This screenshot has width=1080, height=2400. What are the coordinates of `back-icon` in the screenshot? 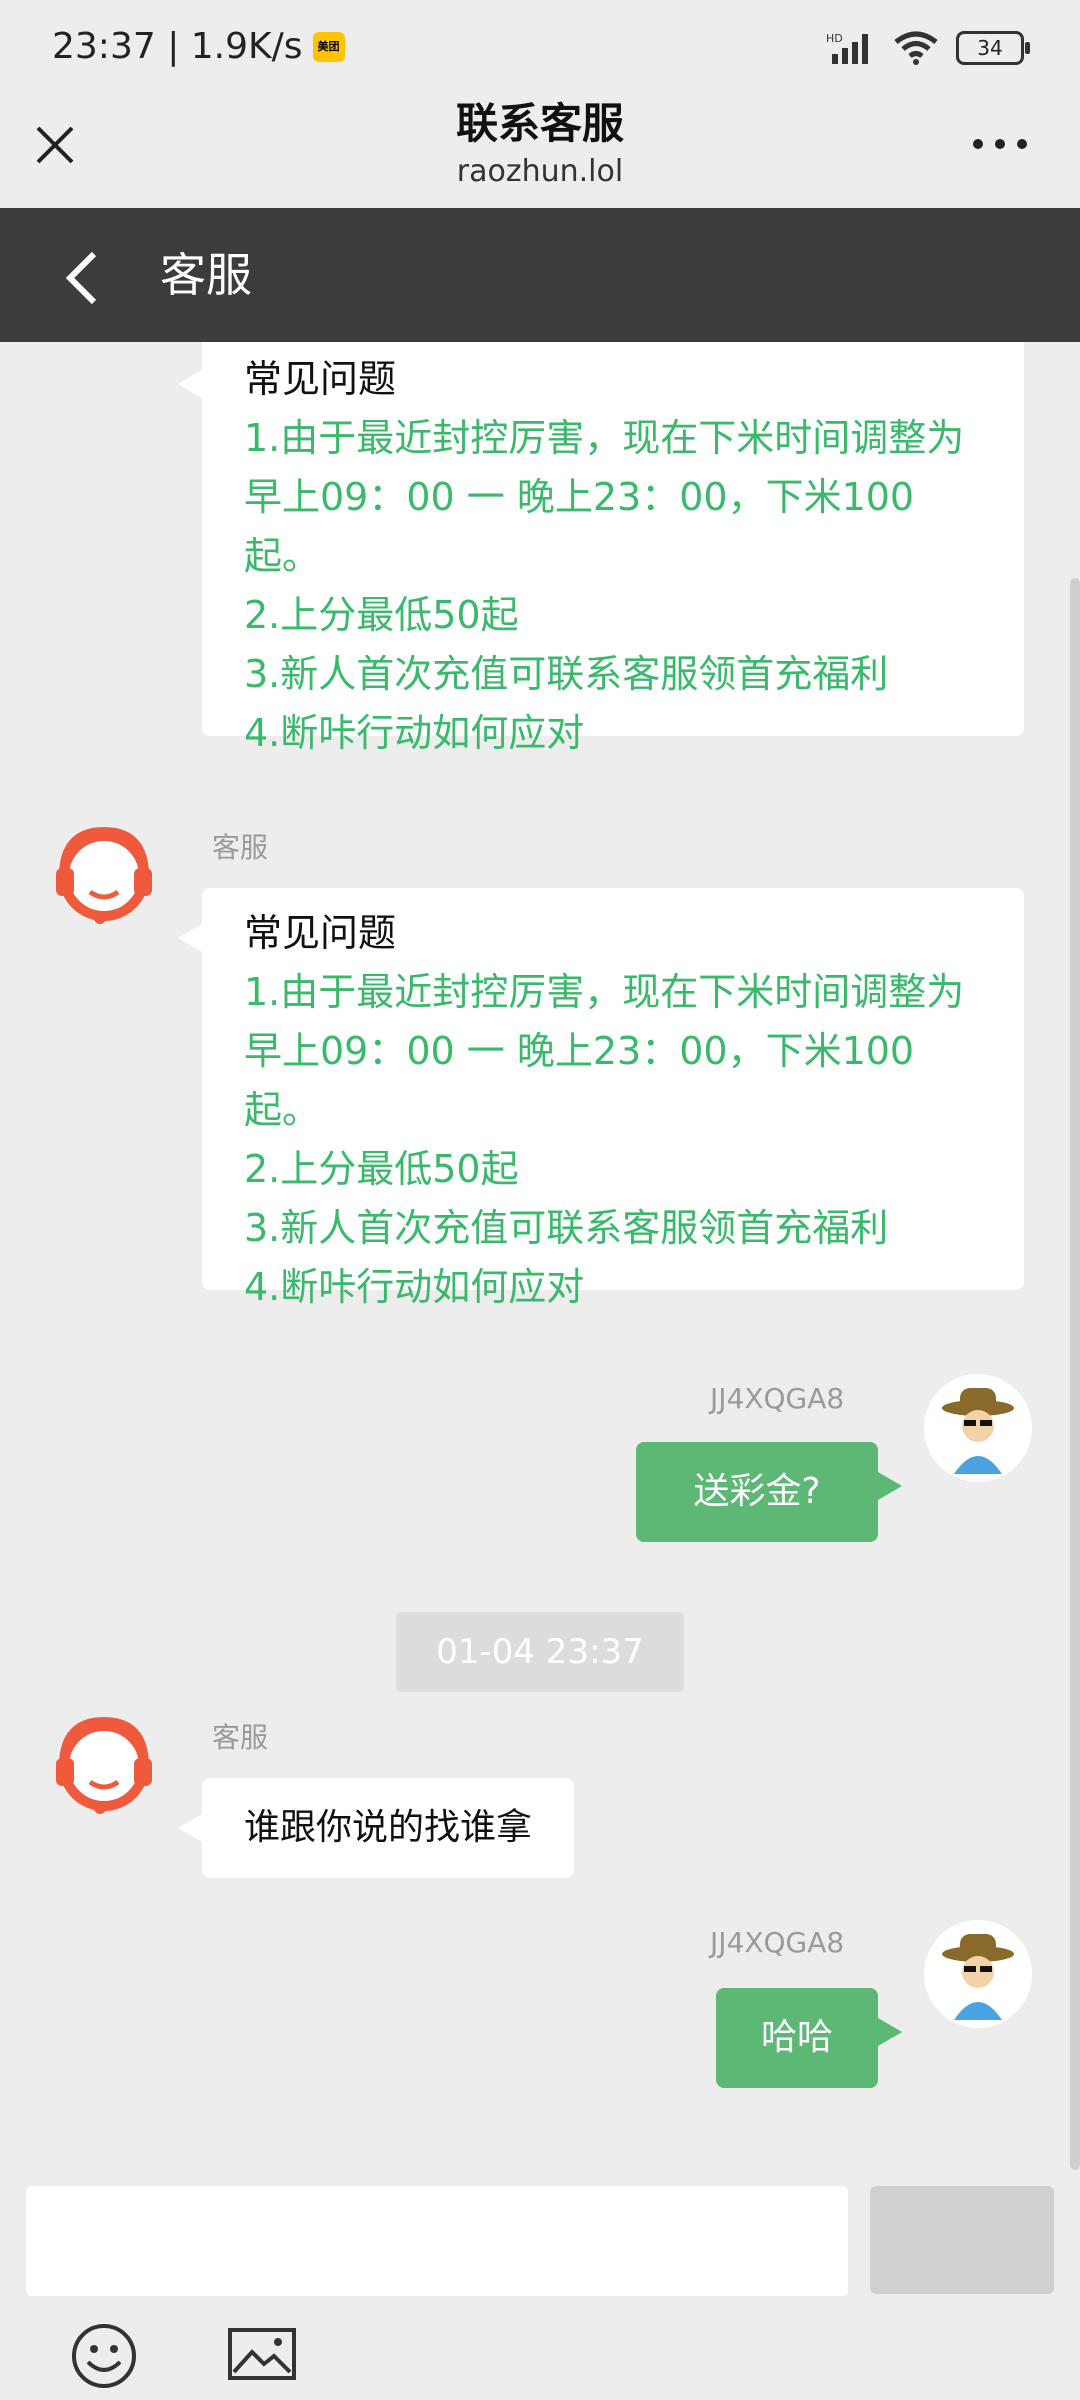 It's located at (82, 278).